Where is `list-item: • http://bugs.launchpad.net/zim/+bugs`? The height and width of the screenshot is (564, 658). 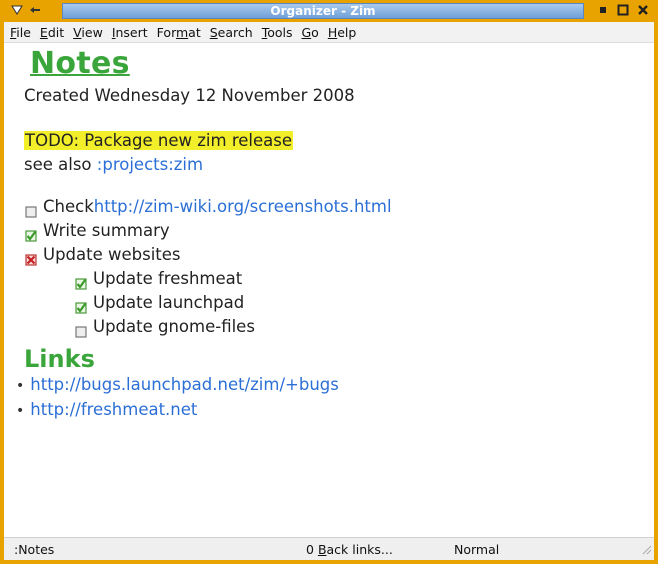 list-item: • http://bugs.launchpad.net/zim/+bugs is located at coordinates (335, 385).